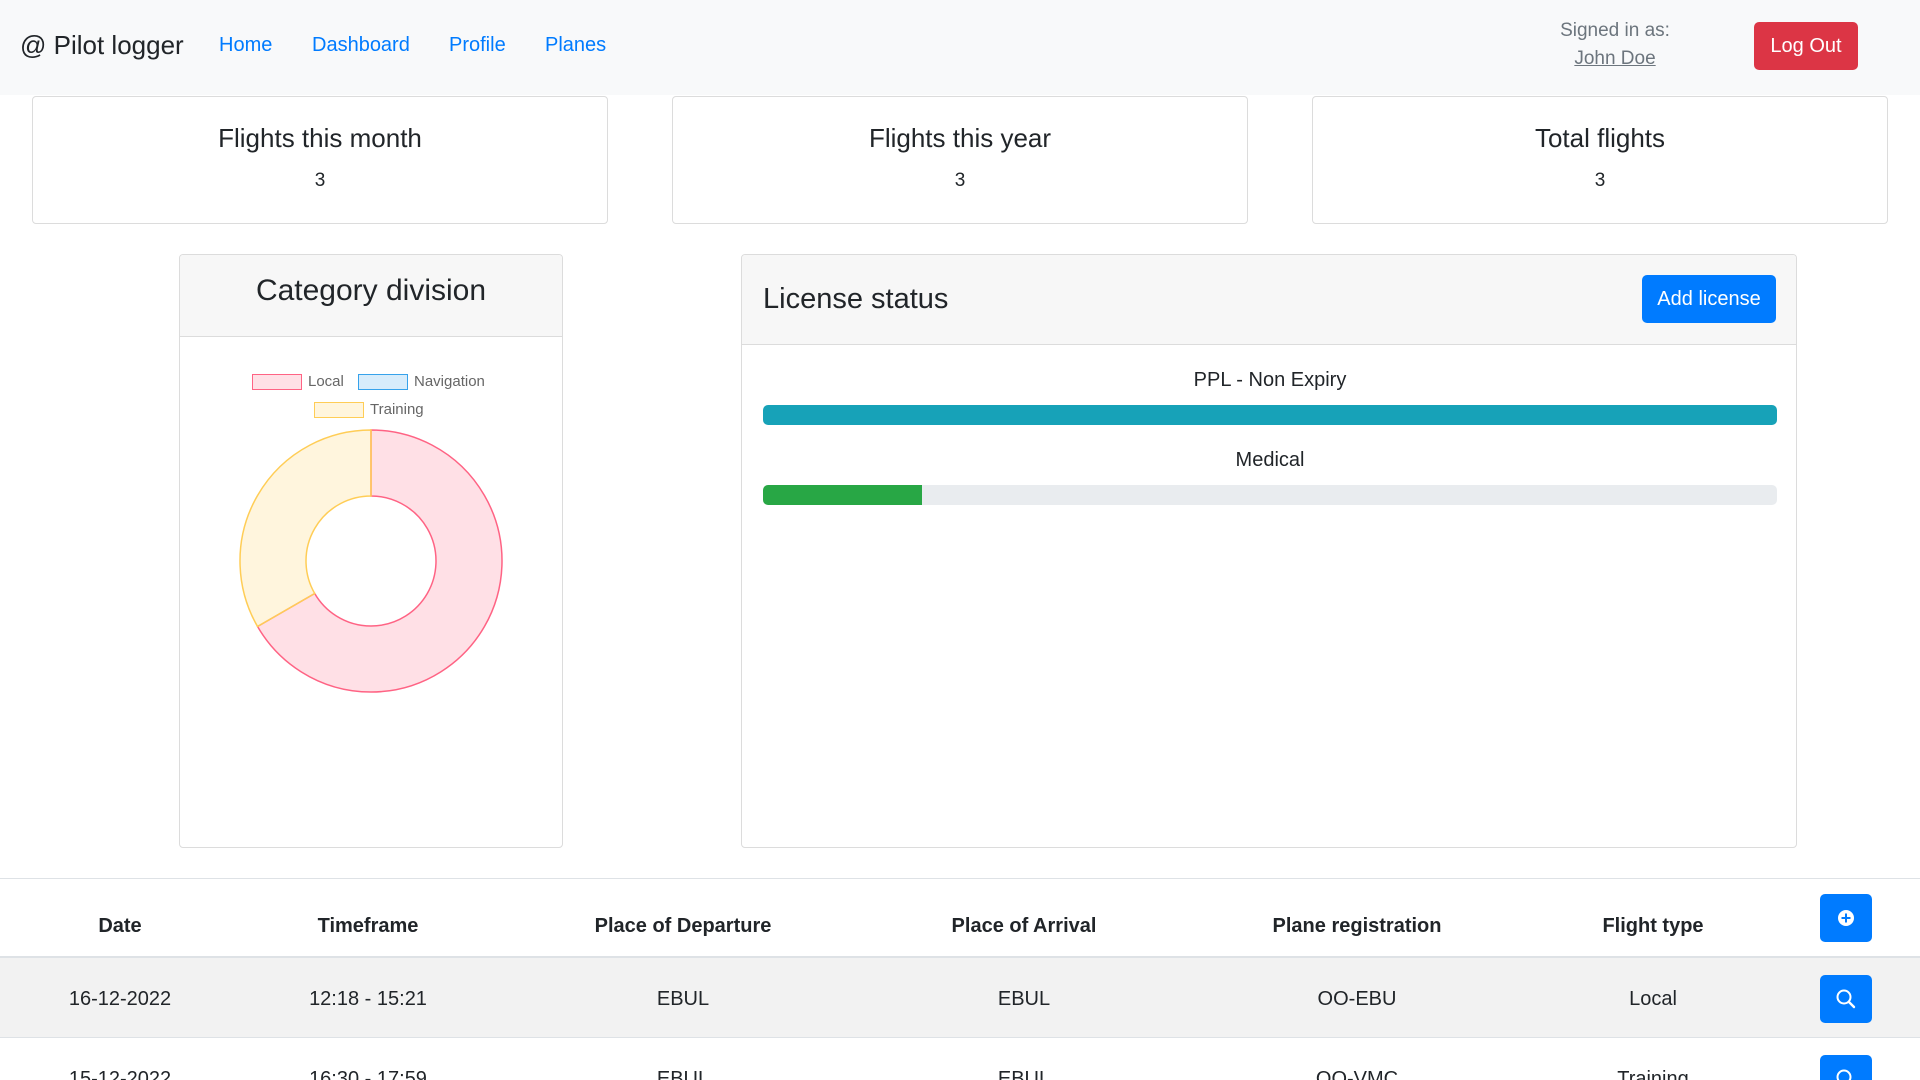 Image resolution: width=1920 pixels, height=1080 pixels. I want to click on stat-title: Total flights, so click(1600, 138).